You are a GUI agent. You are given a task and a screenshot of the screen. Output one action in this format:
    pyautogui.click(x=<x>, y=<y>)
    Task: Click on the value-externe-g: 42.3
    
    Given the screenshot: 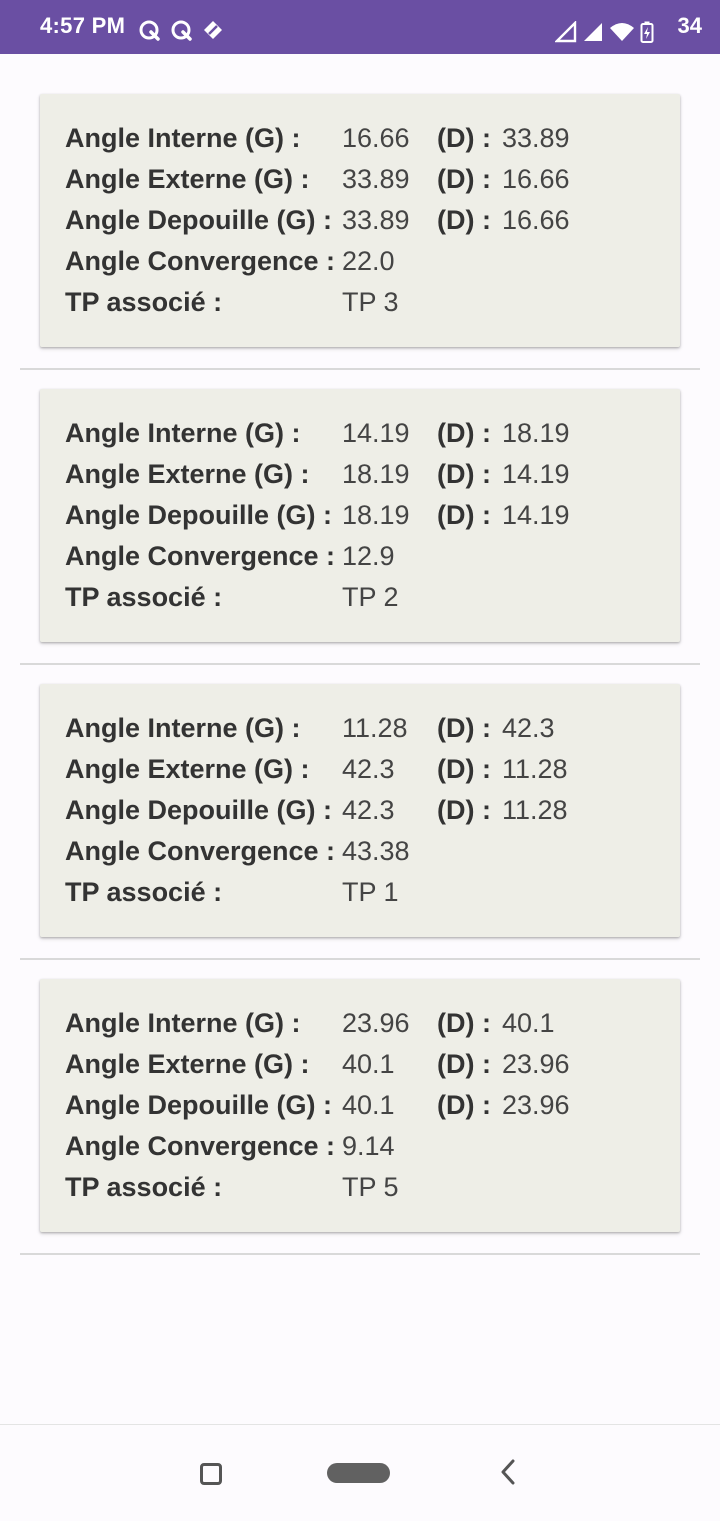 What is the action you would take?
    pyautogui.click(x=368, y=769)
    